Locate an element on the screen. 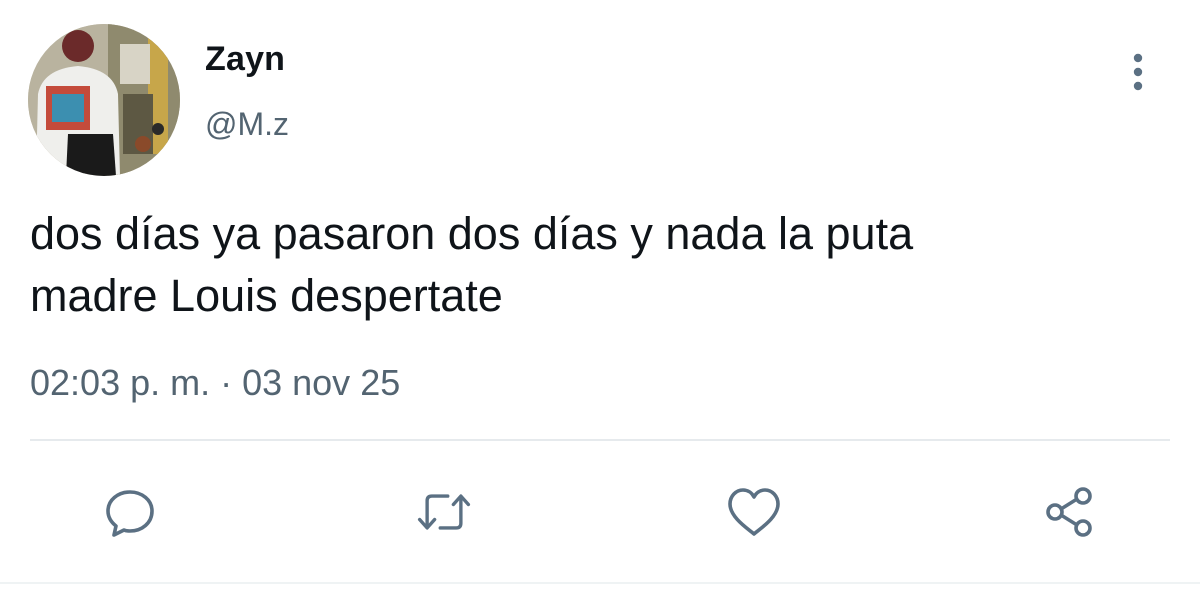 Image resolution: width=1200 pixels, height=600 pixels. share-icon is located at coordinates (1069, 512).